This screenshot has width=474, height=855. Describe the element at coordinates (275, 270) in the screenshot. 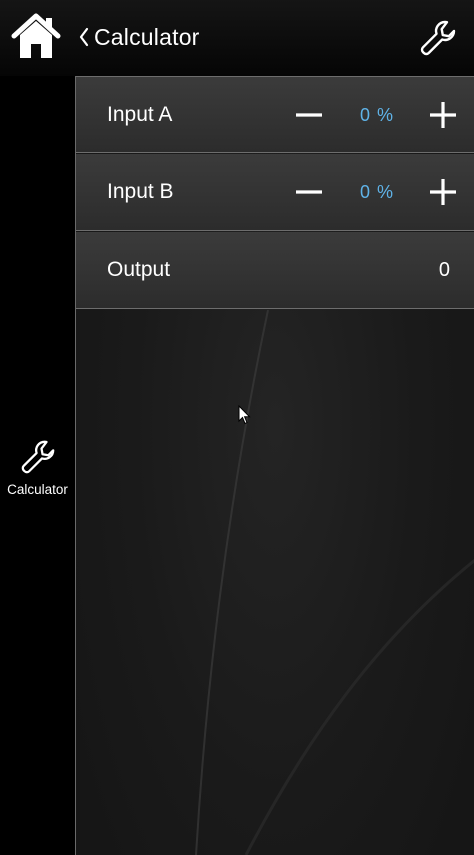

I see `output-row: Output 0` at that location.